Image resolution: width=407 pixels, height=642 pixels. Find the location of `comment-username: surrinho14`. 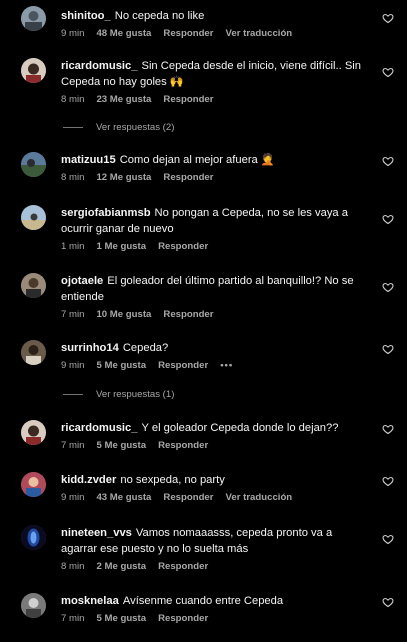

comment-username: surrinho14 is located at coordinates (90, 348).